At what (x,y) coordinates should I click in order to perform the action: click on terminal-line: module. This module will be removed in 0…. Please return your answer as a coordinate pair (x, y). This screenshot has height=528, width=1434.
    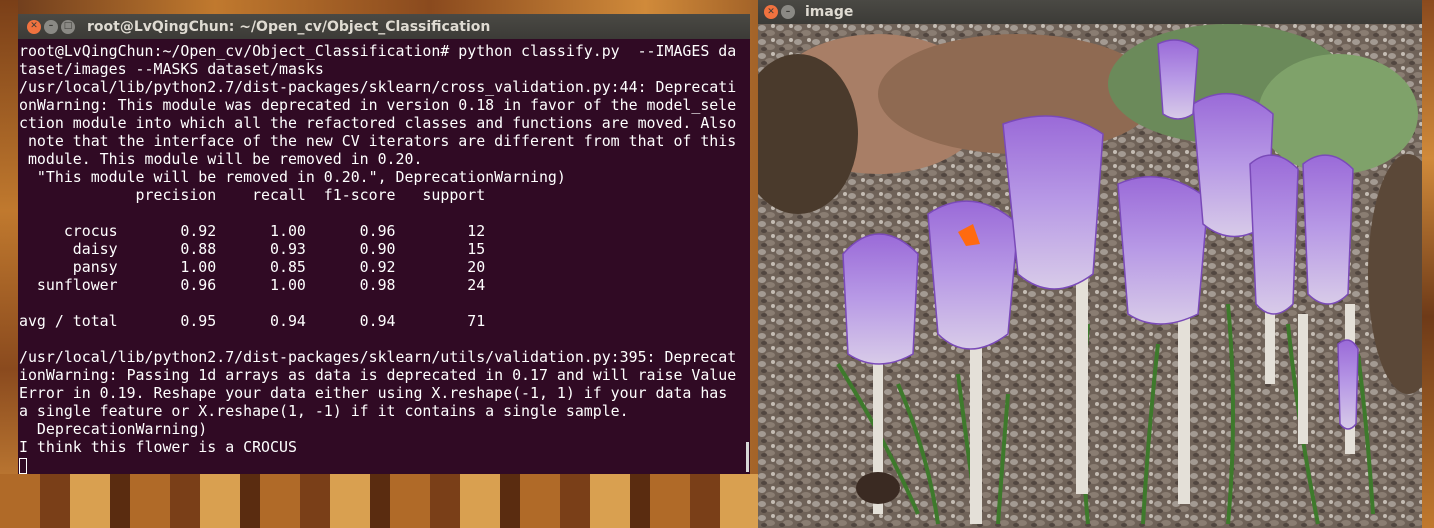
    Looking at the image, I should click on (221, 159).